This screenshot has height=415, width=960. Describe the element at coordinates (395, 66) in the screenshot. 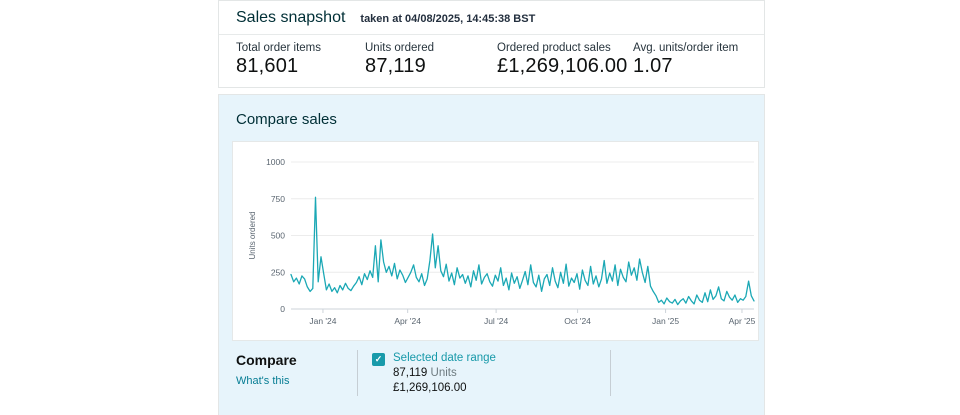

I see `metric-value: 87,119` at that location.